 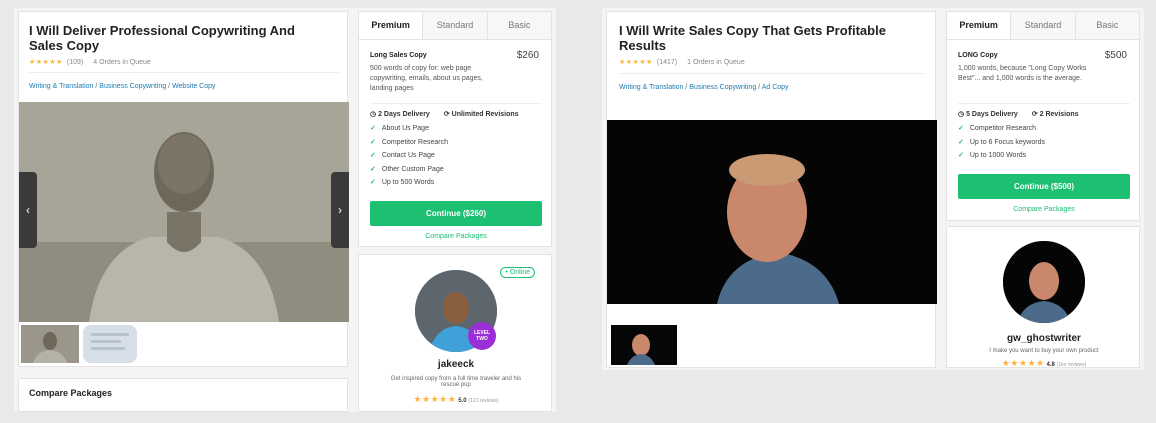 I want to click on revisions-count: Unlimited Revisions, so click(x=485, y=114).